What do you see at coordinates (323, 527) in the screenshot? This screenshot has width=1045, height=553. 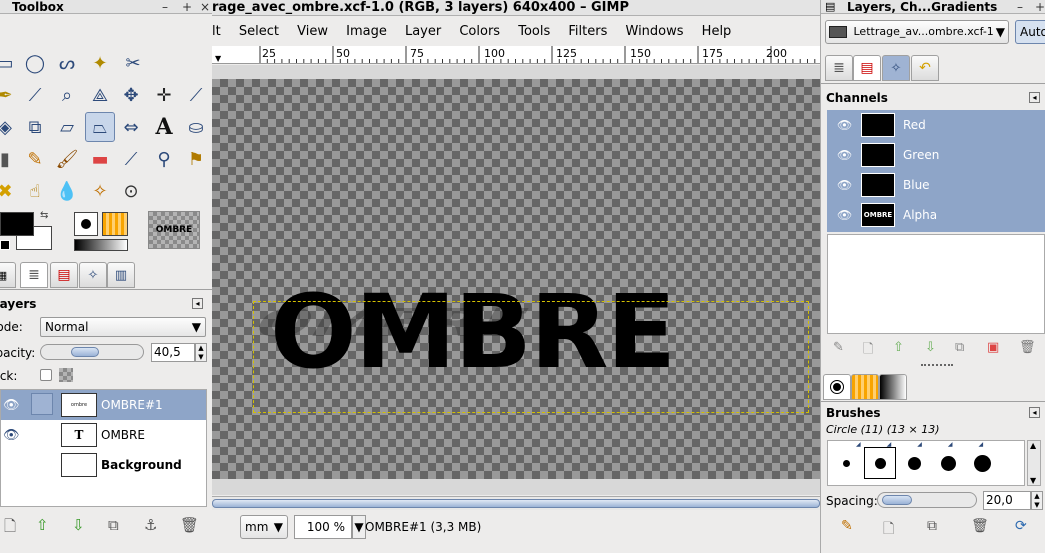 I see `zoom-input: 100 %` at bounding box center [323, 527].